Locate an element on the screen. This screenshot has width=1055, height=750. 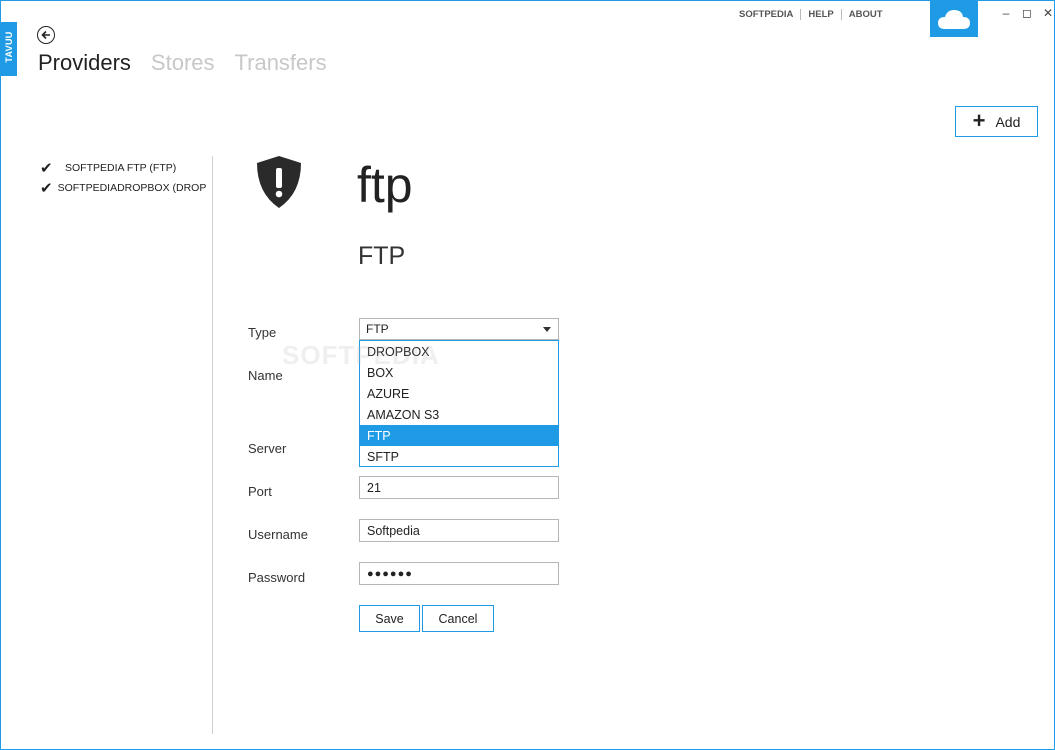
server-label: Server is located at coordinates (267, 448).